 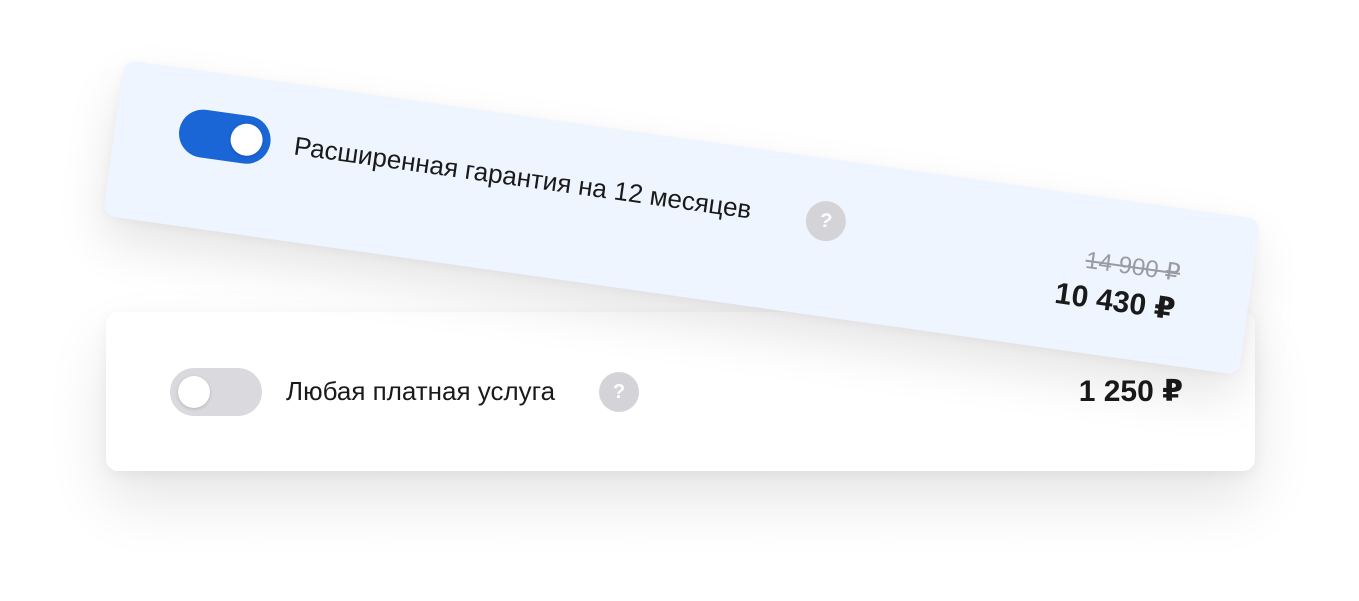 What do you see at coordinates (224, 136) in the screenshot?
I see `extended-warranty-toggle` at bounding box center [224, 136].